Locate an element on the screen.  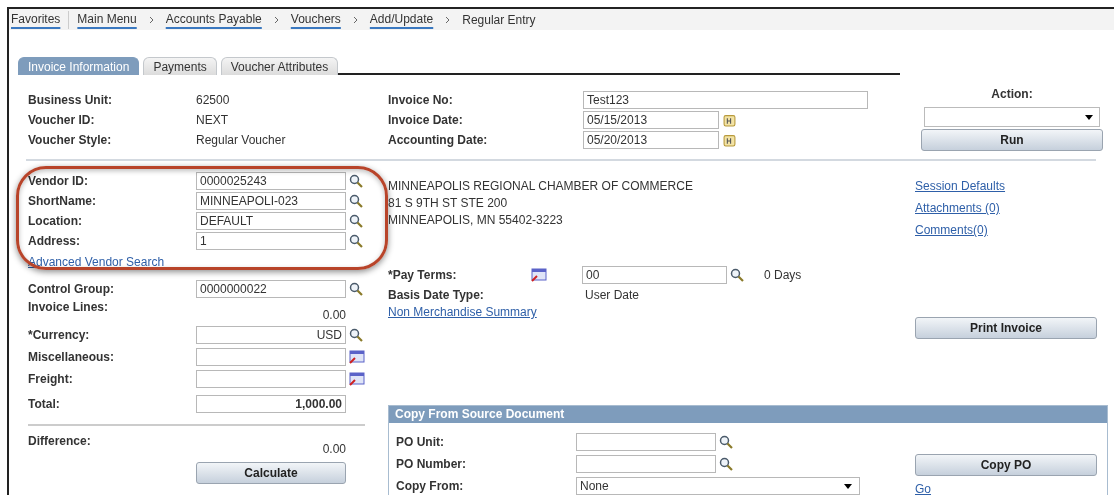
field-label: Address: is located at coordinates (54, 241).